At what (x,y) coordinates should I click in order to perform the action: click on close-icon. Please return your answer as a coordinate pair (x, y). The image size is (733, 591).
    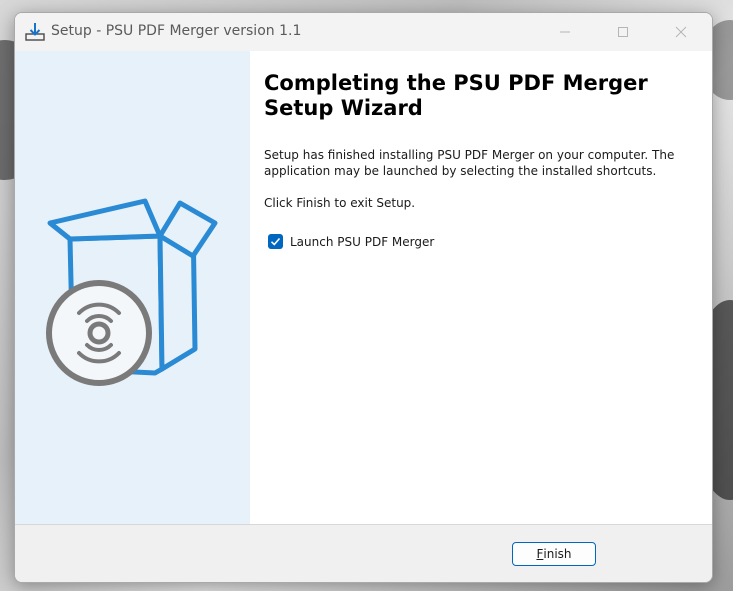
    Looking at the image, I should click on (681, 32).